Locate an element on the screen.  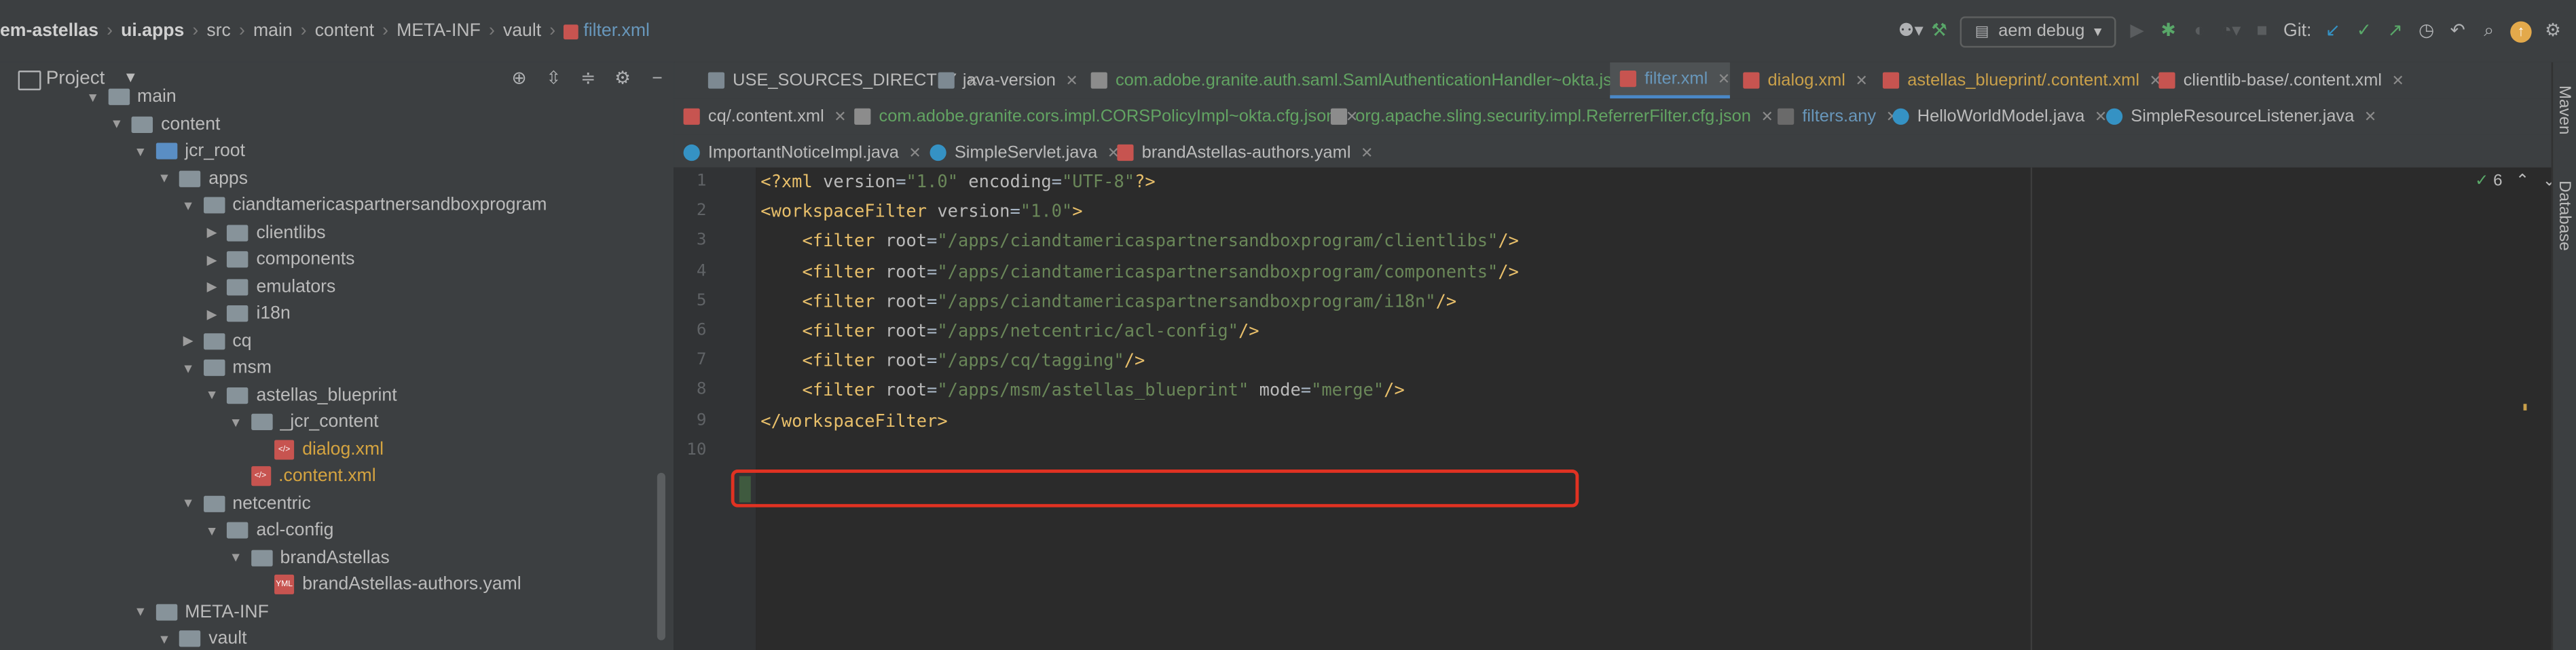
update-available-icon: ↑ is located at coordinates (2521, 31).